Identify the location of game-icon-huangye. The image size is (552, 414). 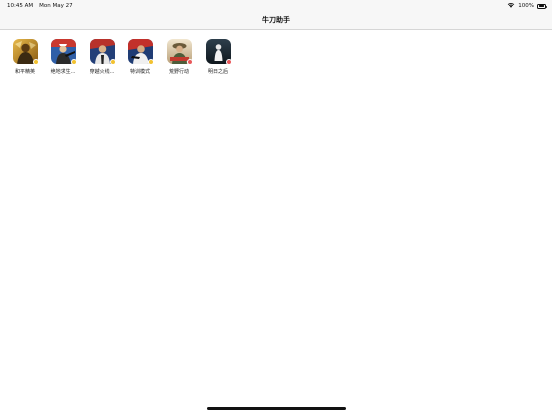
(179, 52).